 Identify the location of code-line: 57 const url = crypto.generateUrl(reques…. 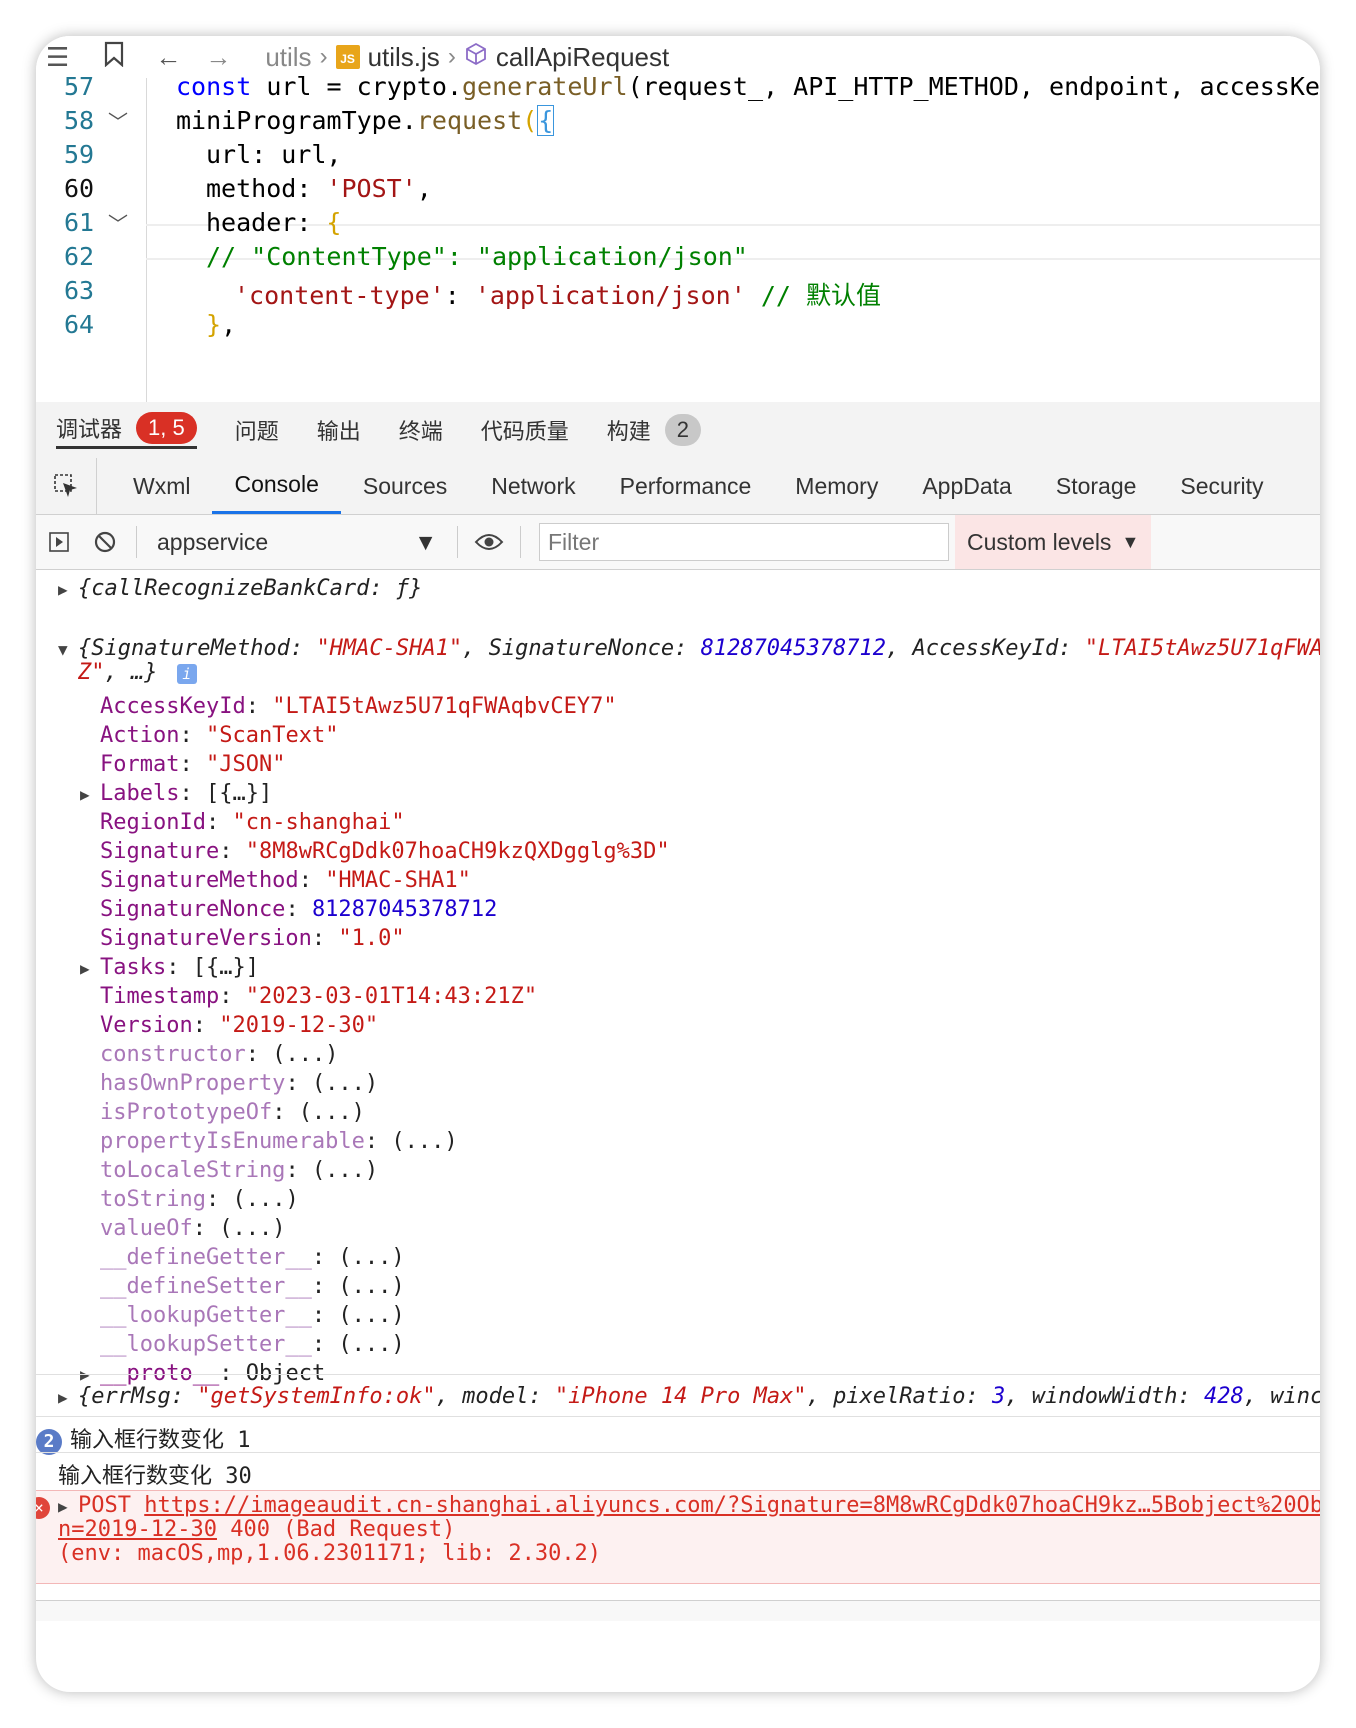
(678, 91).